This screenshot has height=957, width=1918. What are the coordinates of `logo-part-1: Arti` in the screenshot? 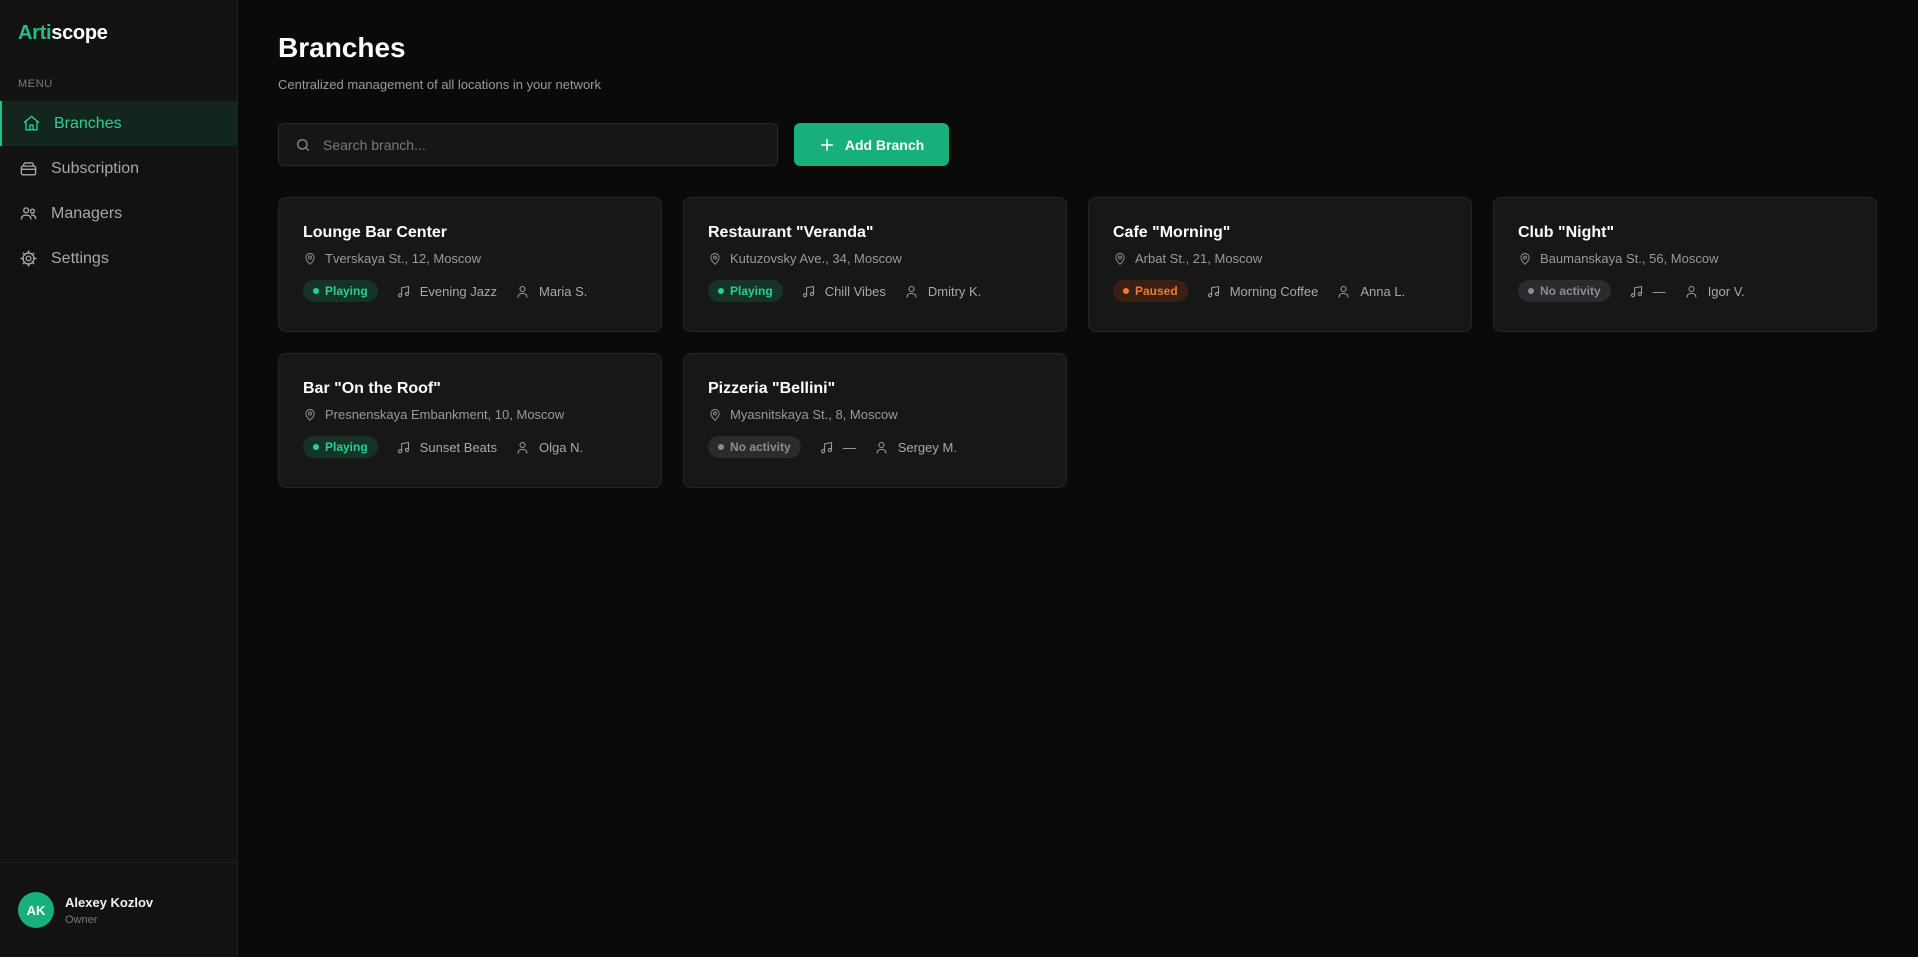 It's located at (35, 33).